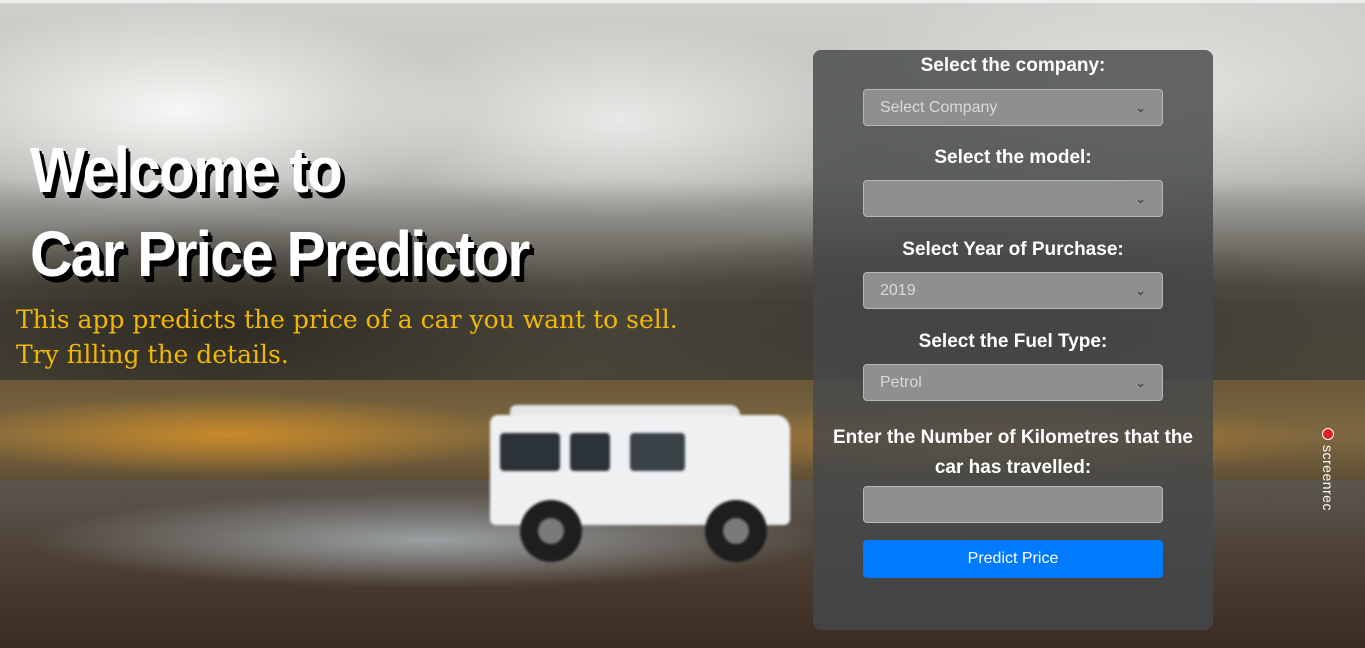 This screenshot has height=648, width=1365. I want to click on hero-title-line2: Car Price Predictor, so click(280, 254).